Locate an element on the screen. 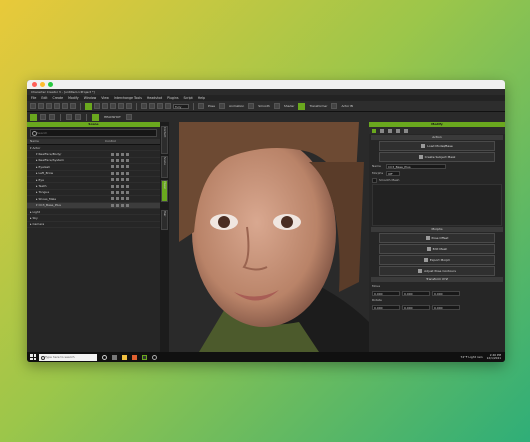 The image size is (530, 442). save-project-icon is located at coordinates (49, 106).